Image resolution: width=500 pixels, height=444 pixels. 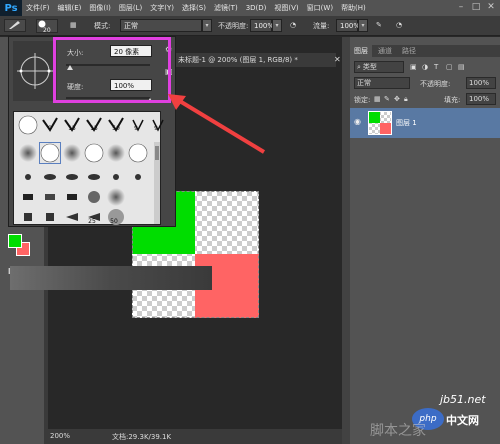 I want to click on watermark-site: jb51.net, so click(x=463, y=399).